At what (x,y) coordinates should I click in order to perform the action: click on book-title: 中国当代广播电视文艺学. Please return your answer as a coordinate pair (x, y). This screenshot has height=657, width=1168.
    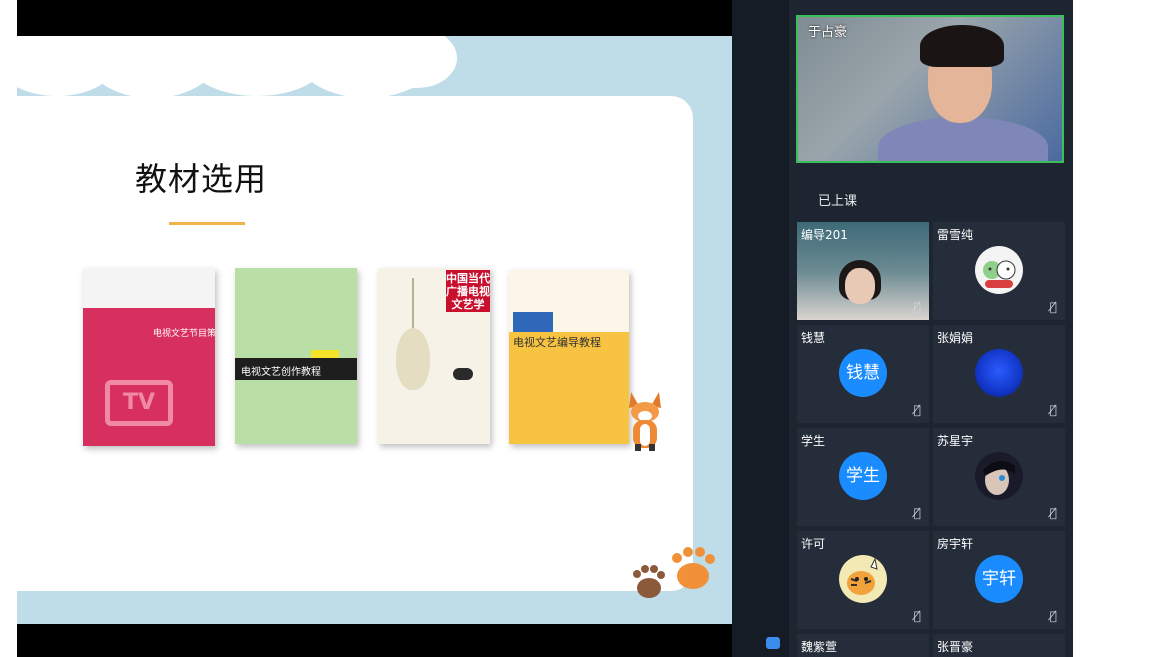
    Looking at the image, I should click on (468, 291).